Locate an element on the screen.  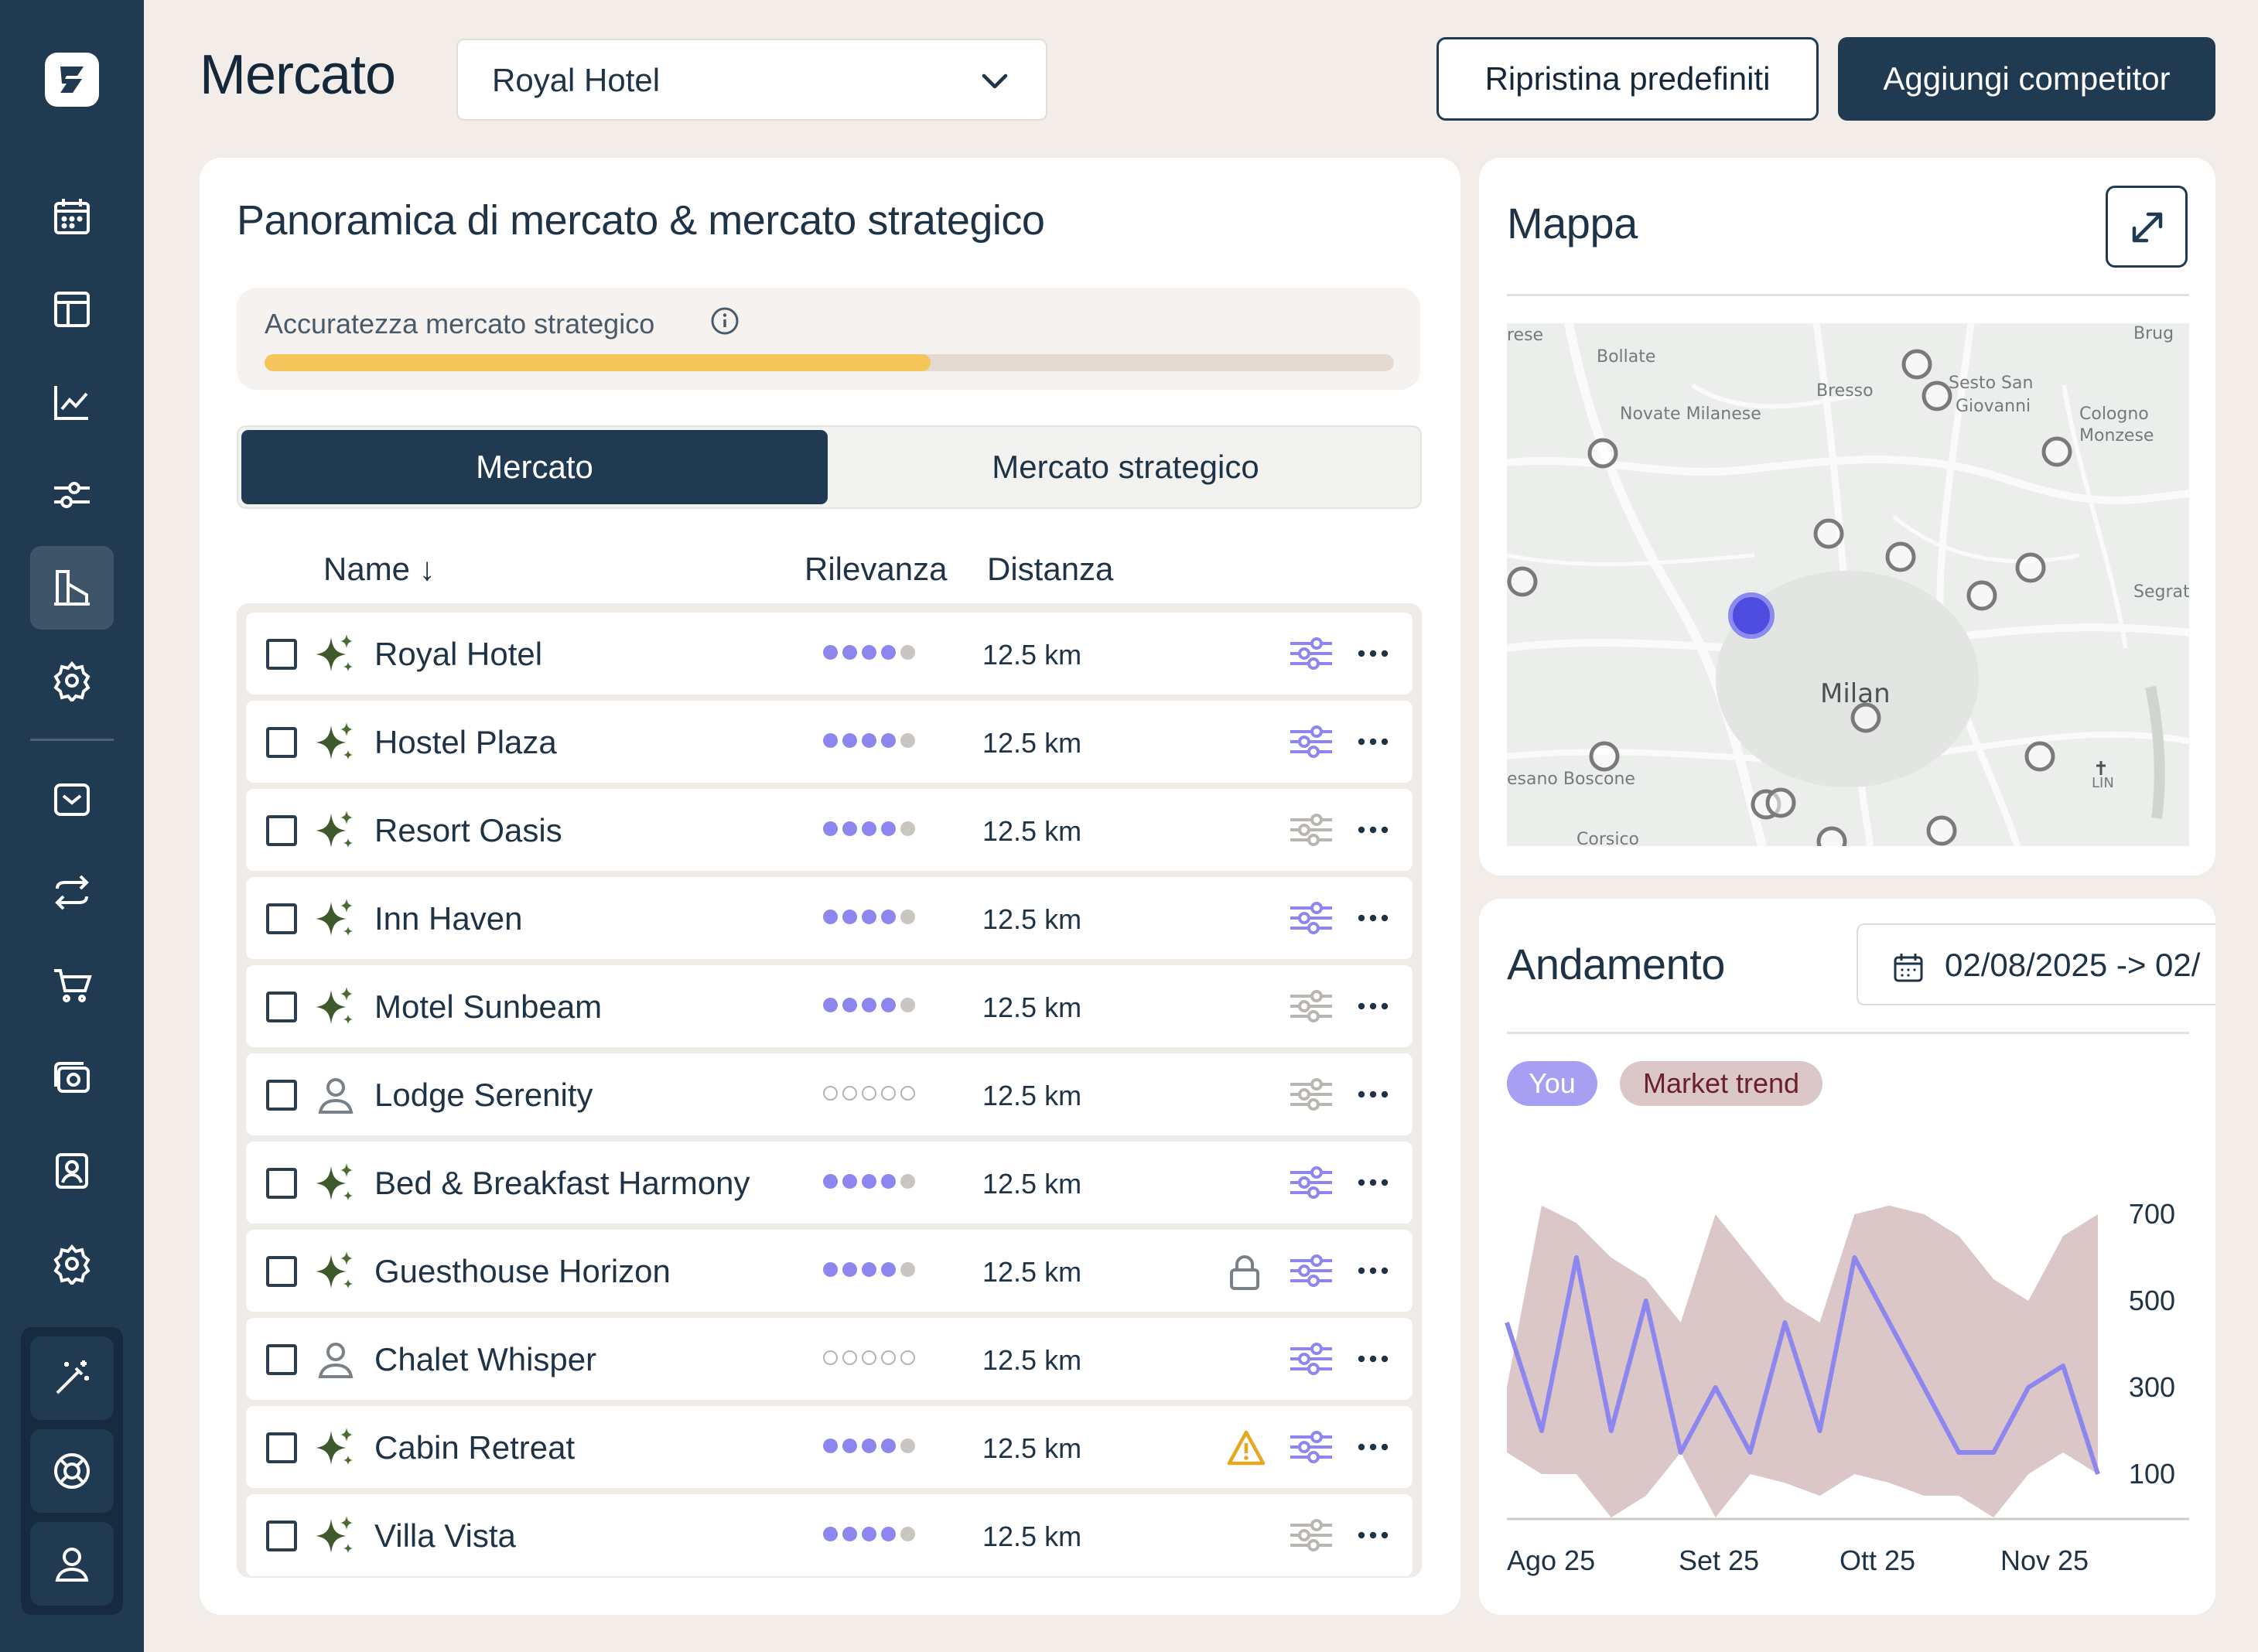
add-competitor-button: Aggiungi competitor is located at coordinates (2026, 79).